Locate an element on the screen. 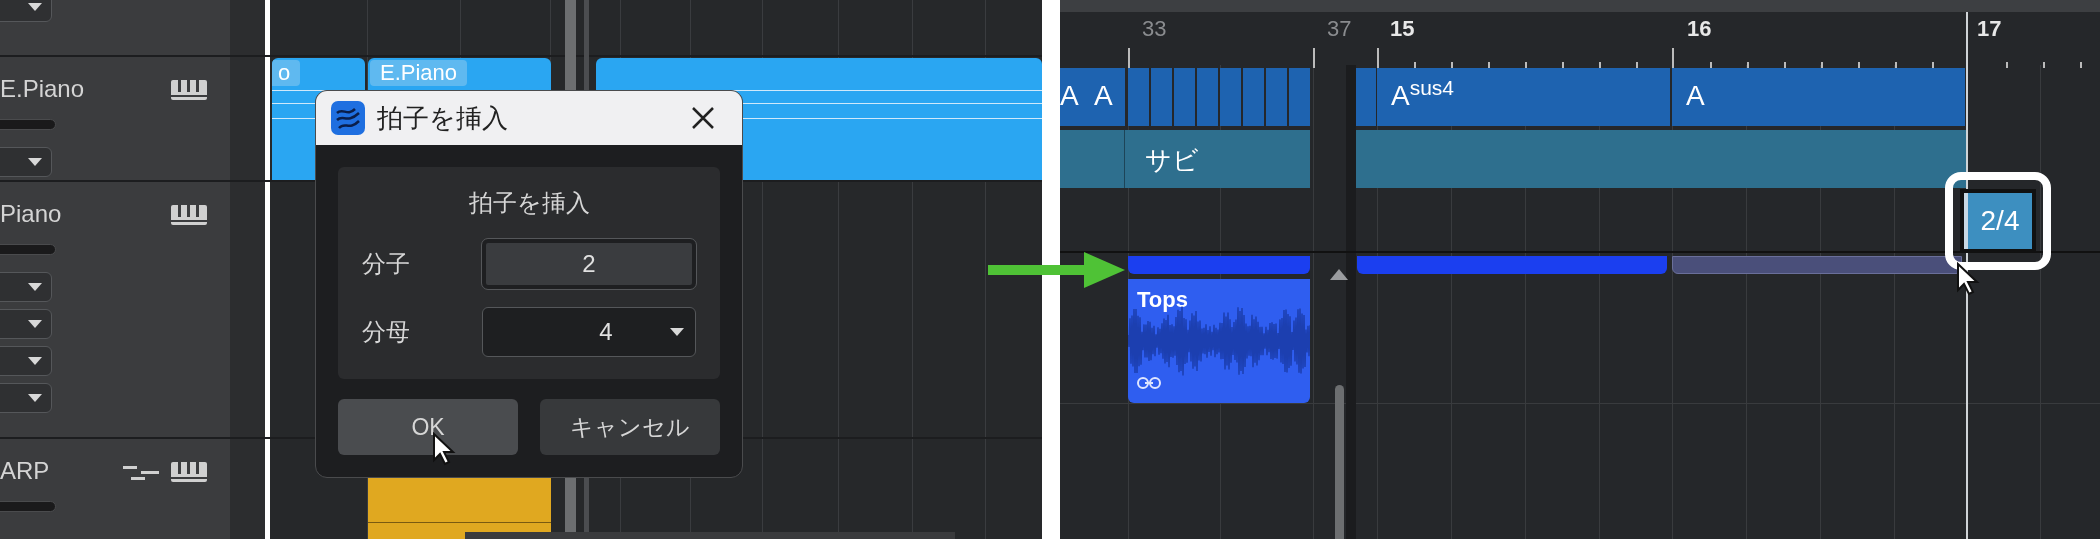  close-icon is located at coordinates (703, 118).